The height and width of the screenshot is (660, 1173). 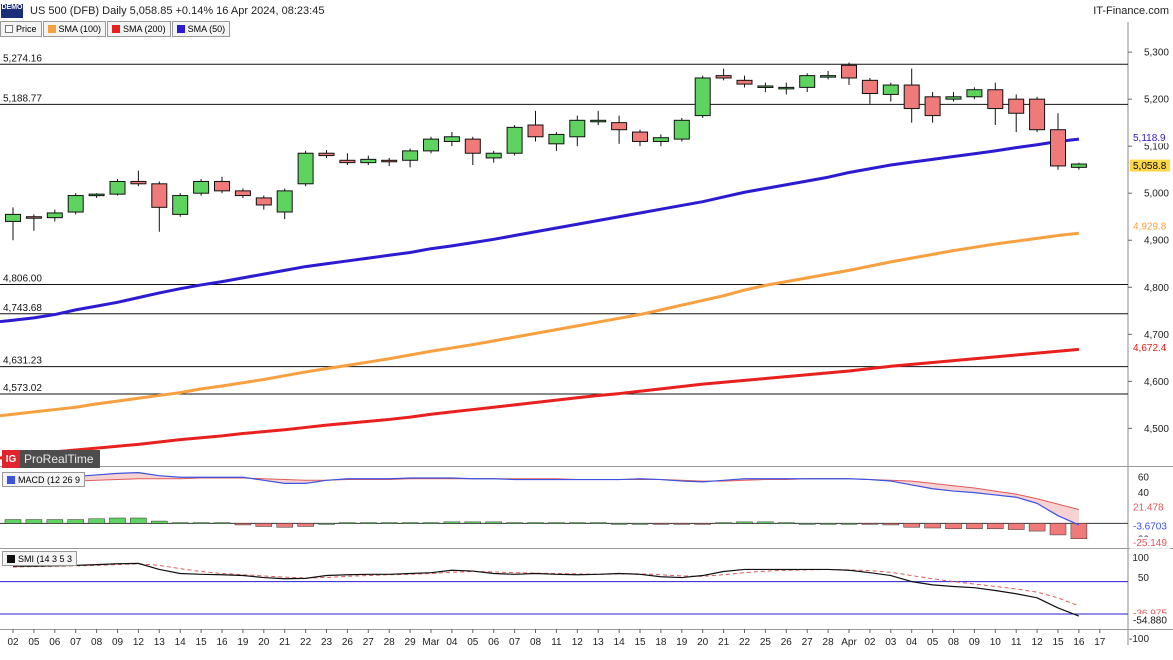 What do you see at coordinates (1156, 53) in the screenshot?
I see `y-tick-label: 5,300` at bounding box center [1156, 53].